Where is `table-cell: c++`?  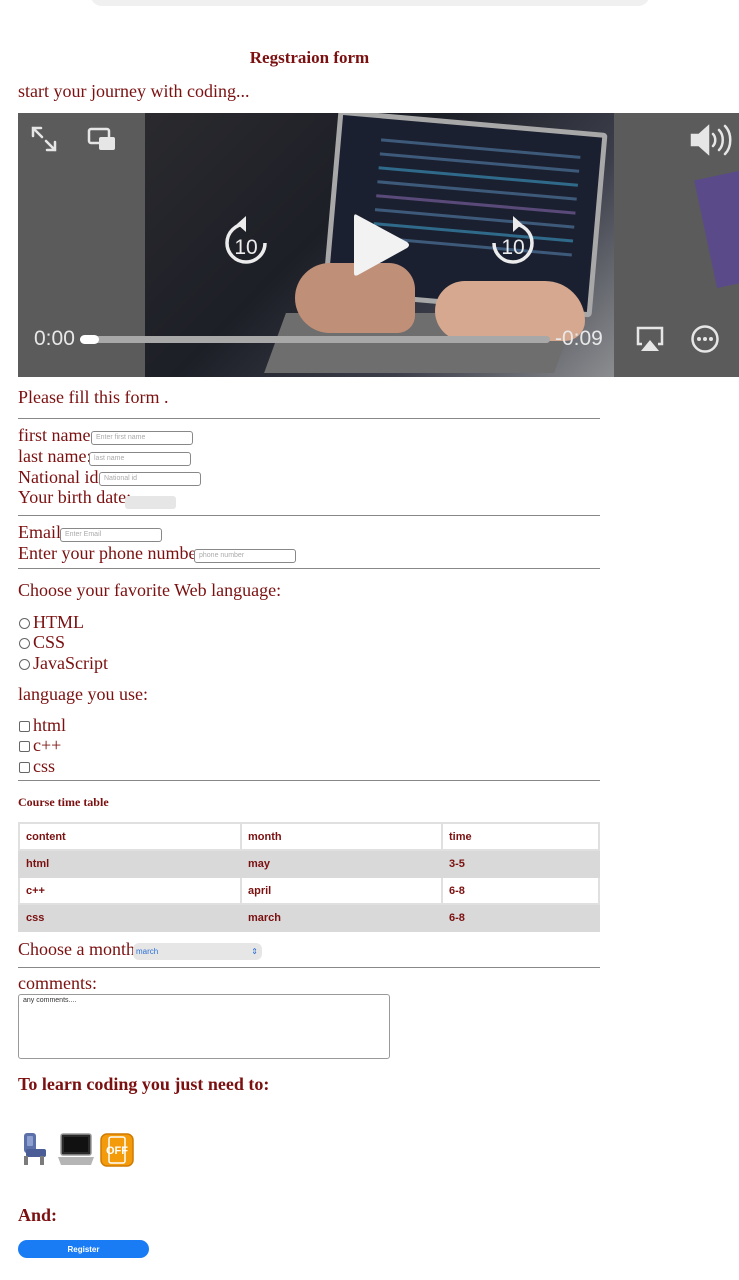
table-cell: c++ is located at coordinates (130, 890).